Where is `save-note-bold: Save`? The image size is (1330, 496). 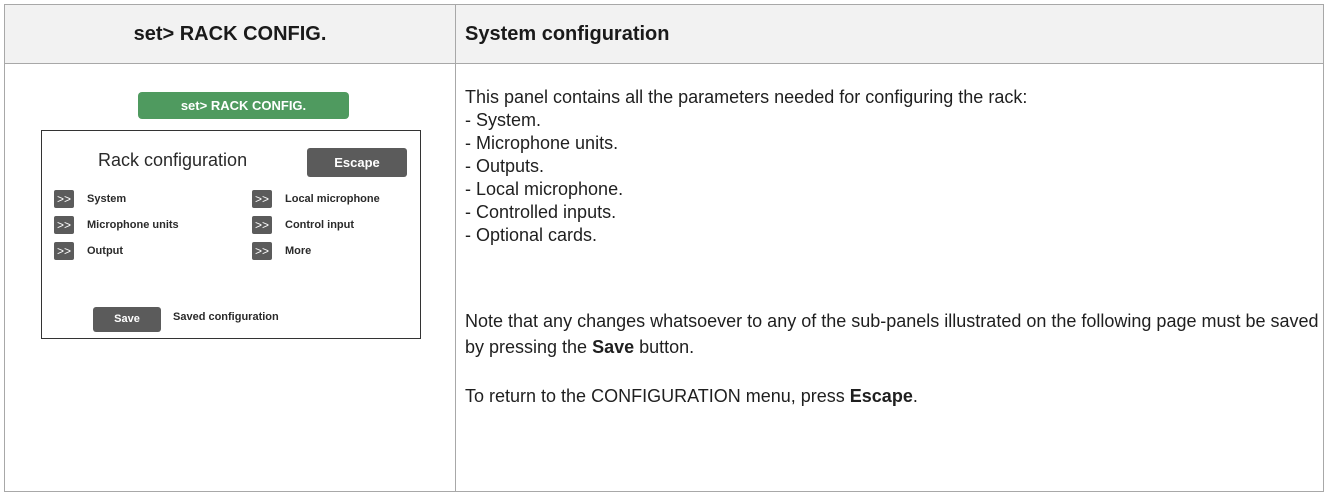 save-note-bold: Save is located at coordinates (613, 347).